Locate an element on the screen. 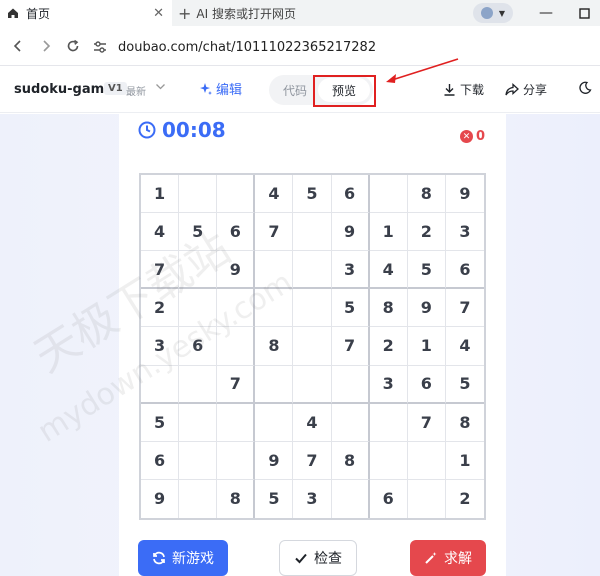 The image size is (600, 576). site-settings-icon is located at coordinates (100, 47).